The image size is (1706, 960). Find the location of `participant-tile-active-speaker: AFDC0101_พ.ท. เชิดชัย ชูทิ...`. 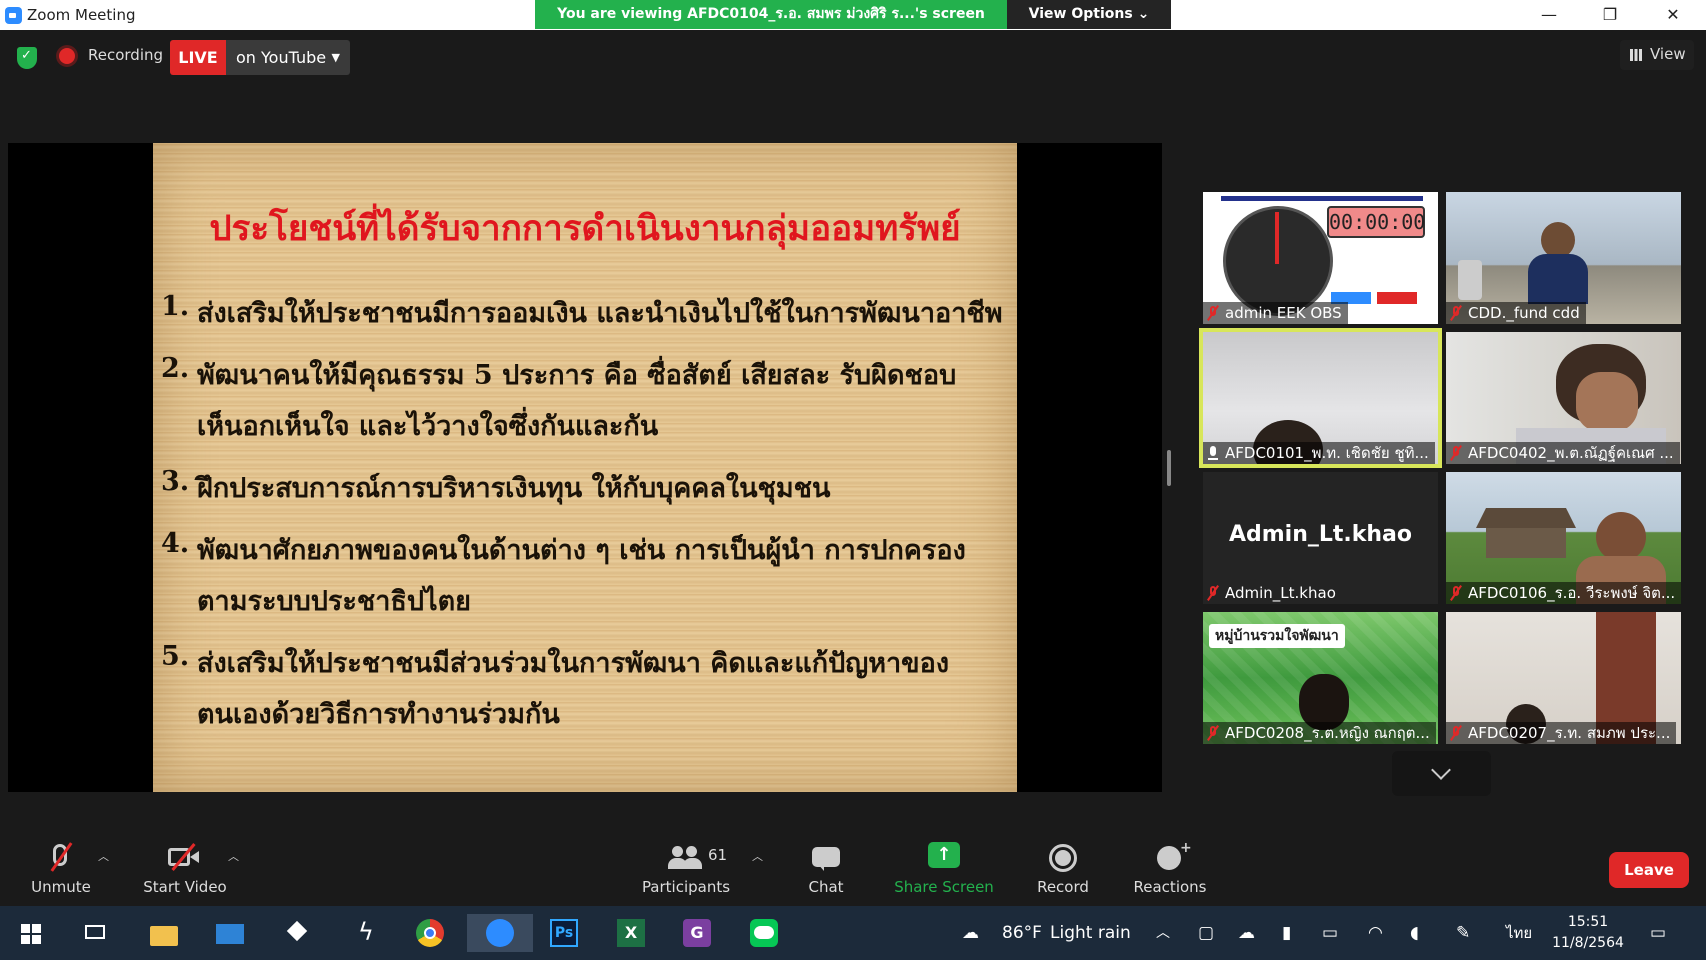

participant-tile-active-speaker: AFDC0101_พ.ท. เชิดชัย ชูทิ... is located at coordinates (1320, 398).